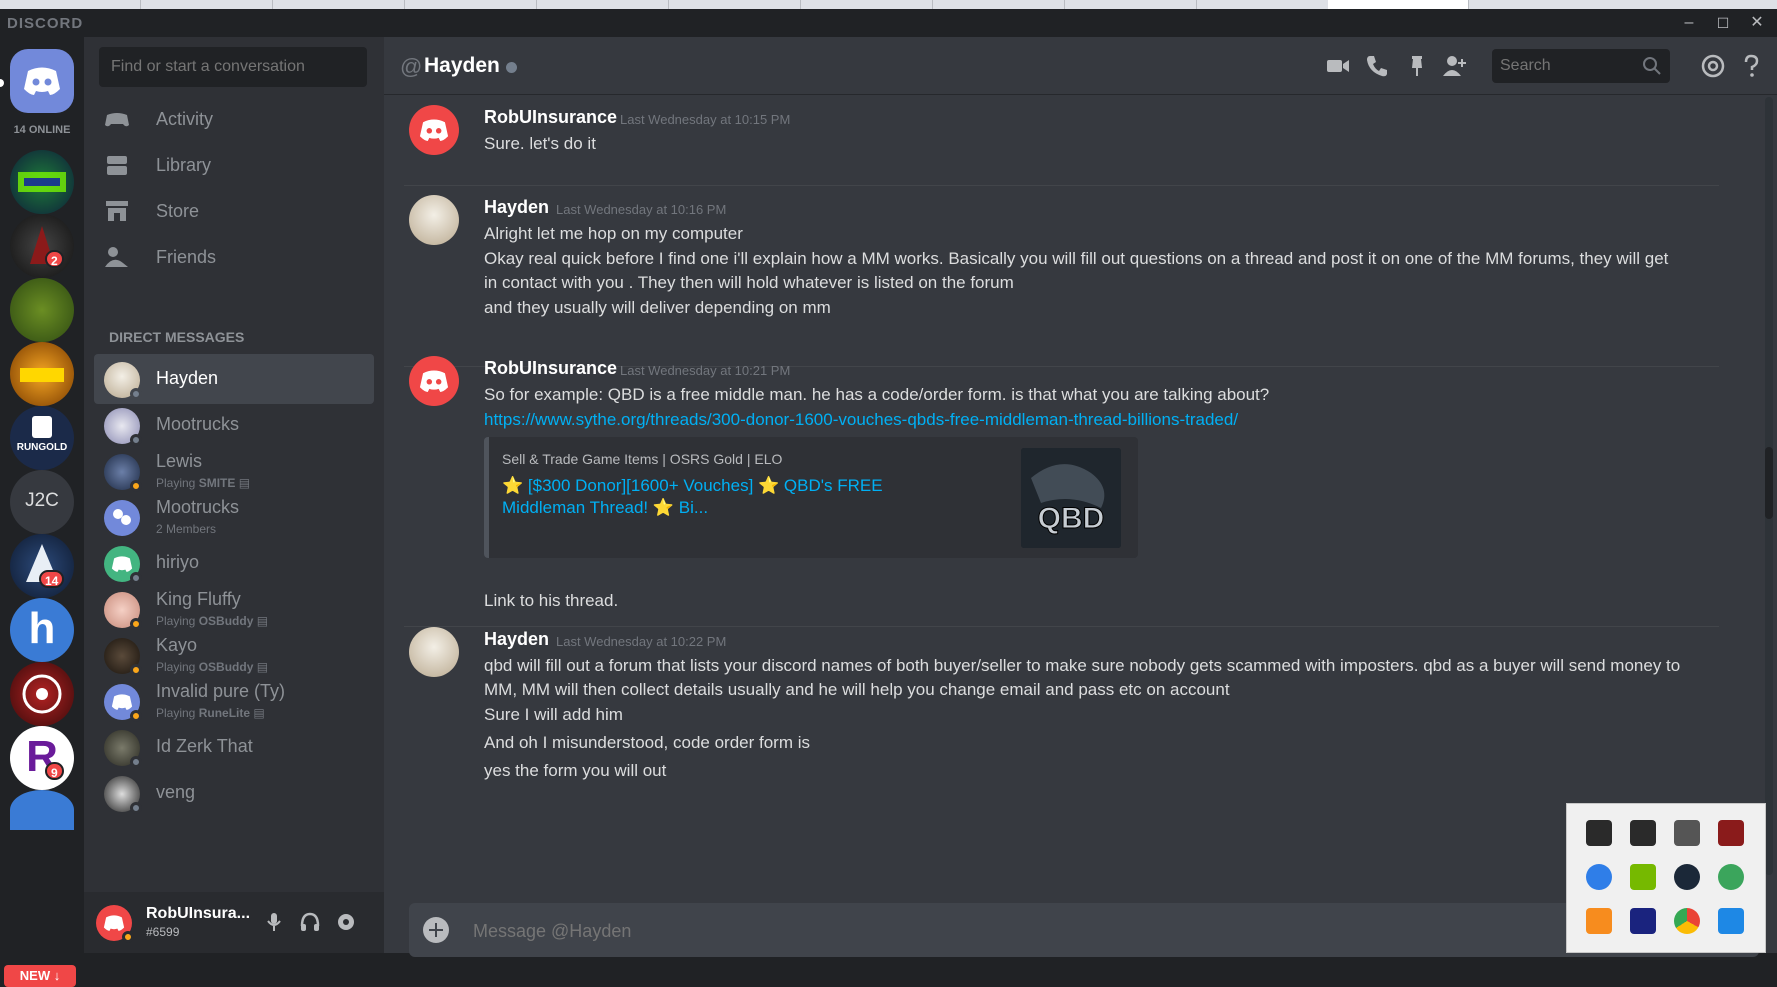 Image resolution: width=1777 pixels, height=987 pixels. Describe the element at coordinates (1652, 66) in the screenshot. I see `search-icon` at that location.